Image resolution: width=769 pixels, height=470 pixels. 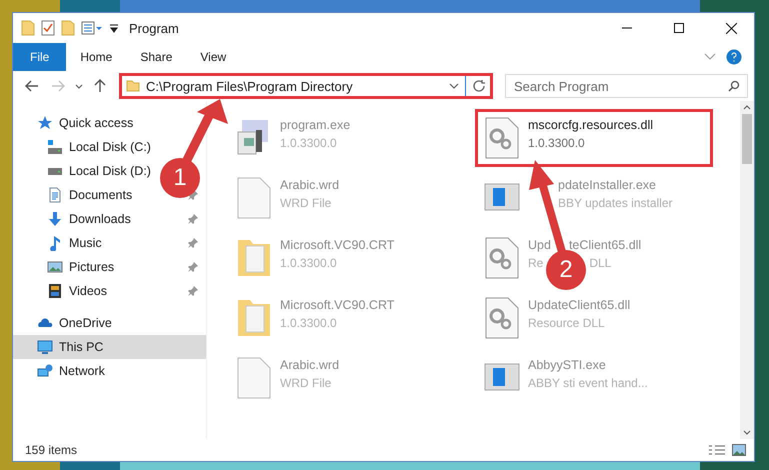 What do you see at coordinates (80, 267) in the screenshot?
I see `sidebar-item: Pictures` at bounding box center [80, 267].